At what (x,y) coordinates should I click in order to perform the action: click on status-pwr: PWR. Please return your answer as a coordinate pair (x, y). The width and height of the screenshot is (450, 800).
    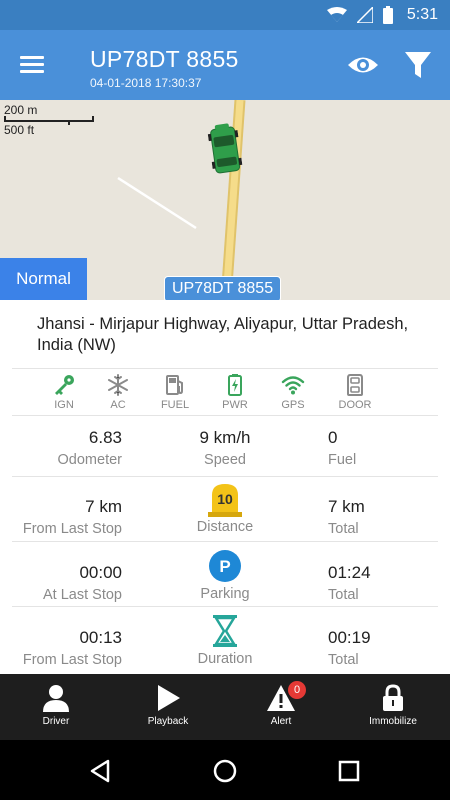
    Looking at the image, I should click on (235, 392).